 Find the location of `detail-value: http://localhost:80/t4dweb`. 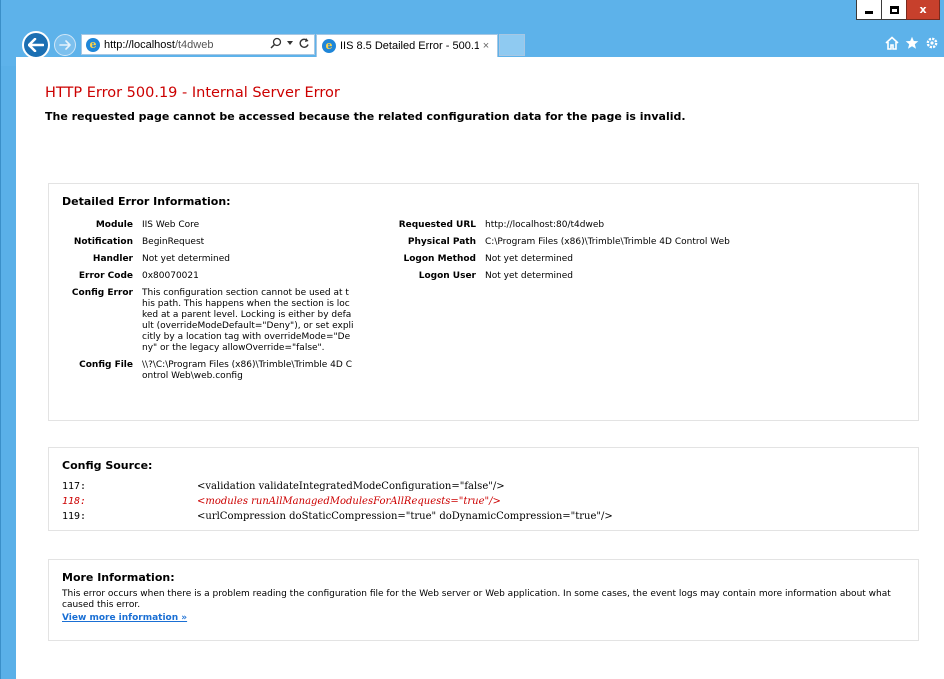

detail-value: http://localhost:80/t4dweb is located at coordinates (545, 225).